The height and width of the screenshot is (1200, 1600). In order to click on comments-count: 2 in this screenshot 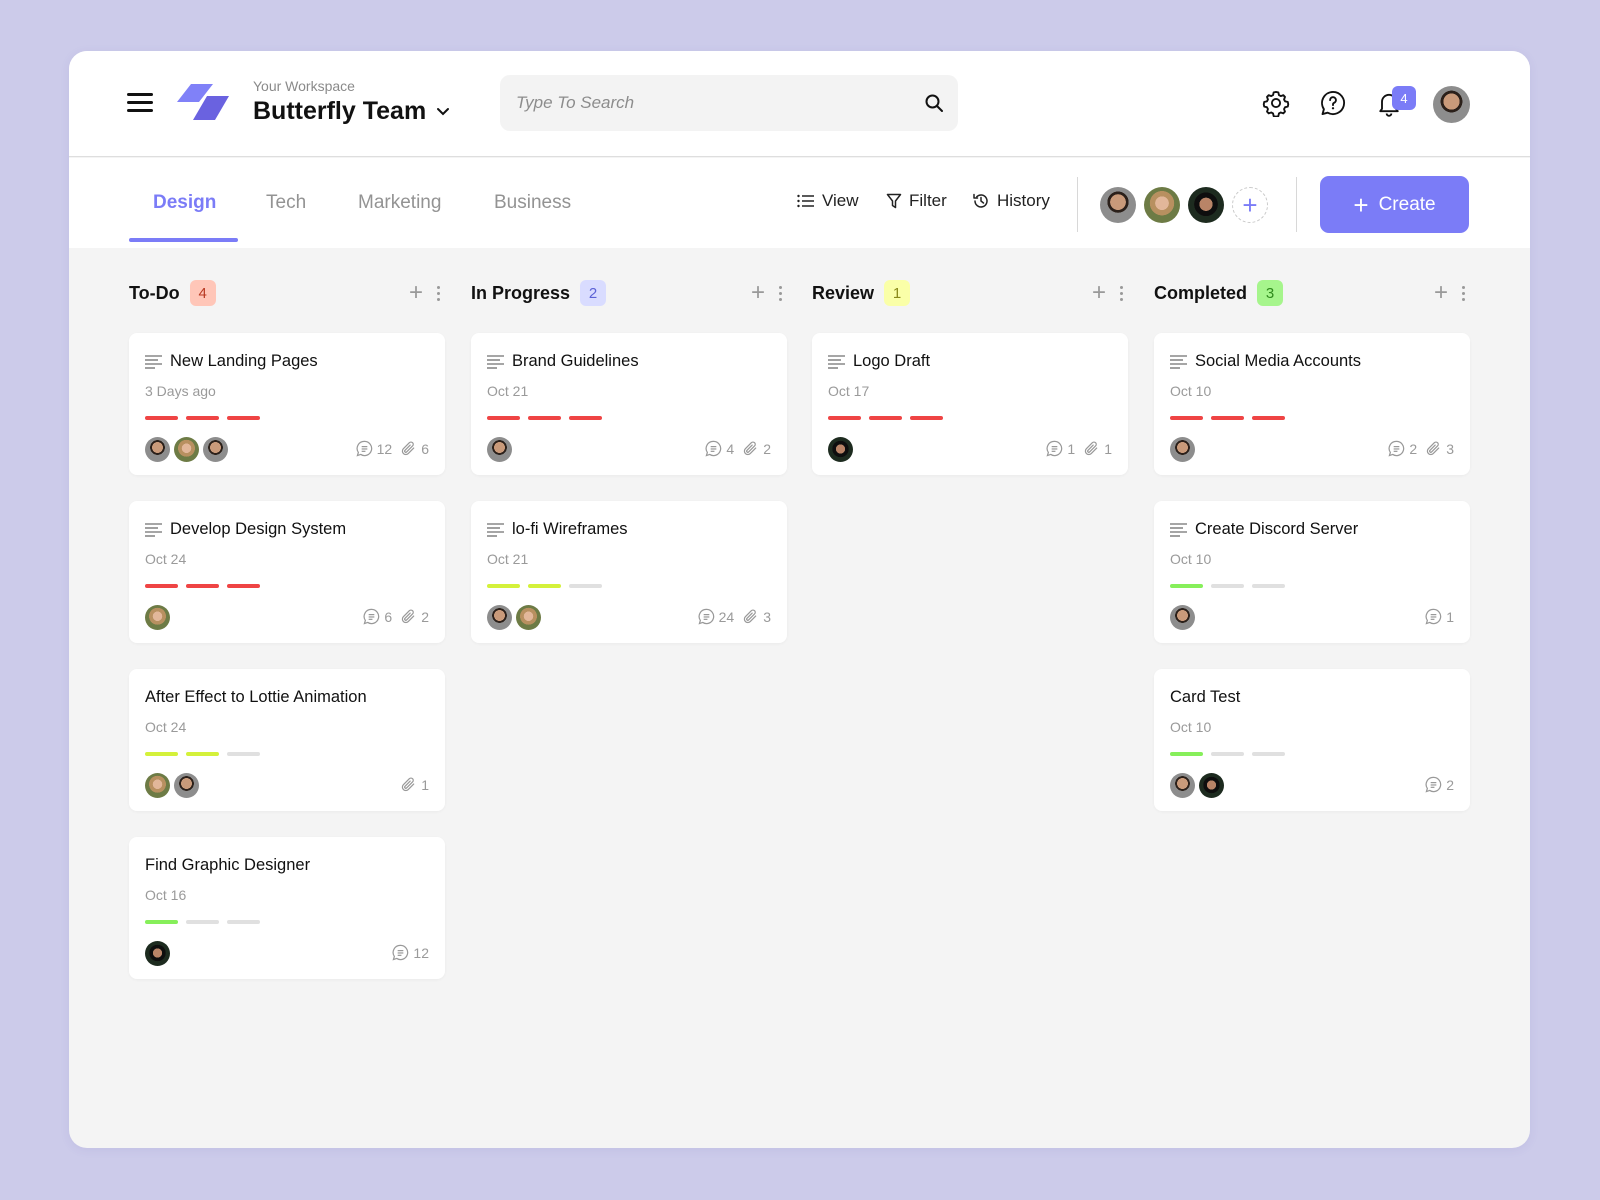, I will do `click(1402, 448)`.